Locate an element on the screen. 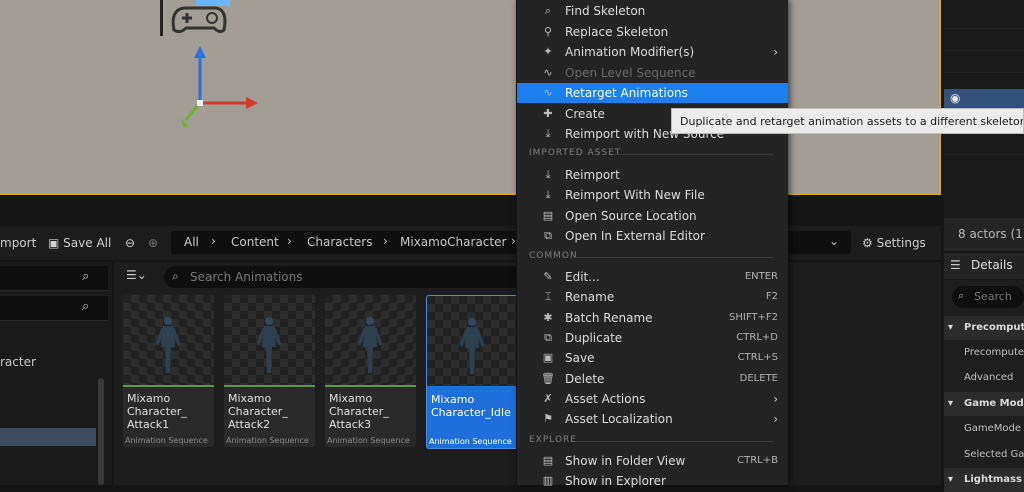 This screenshot has width=1024, height=492. outliner-row-selected: ◉ is located at coordinates (984, 99).